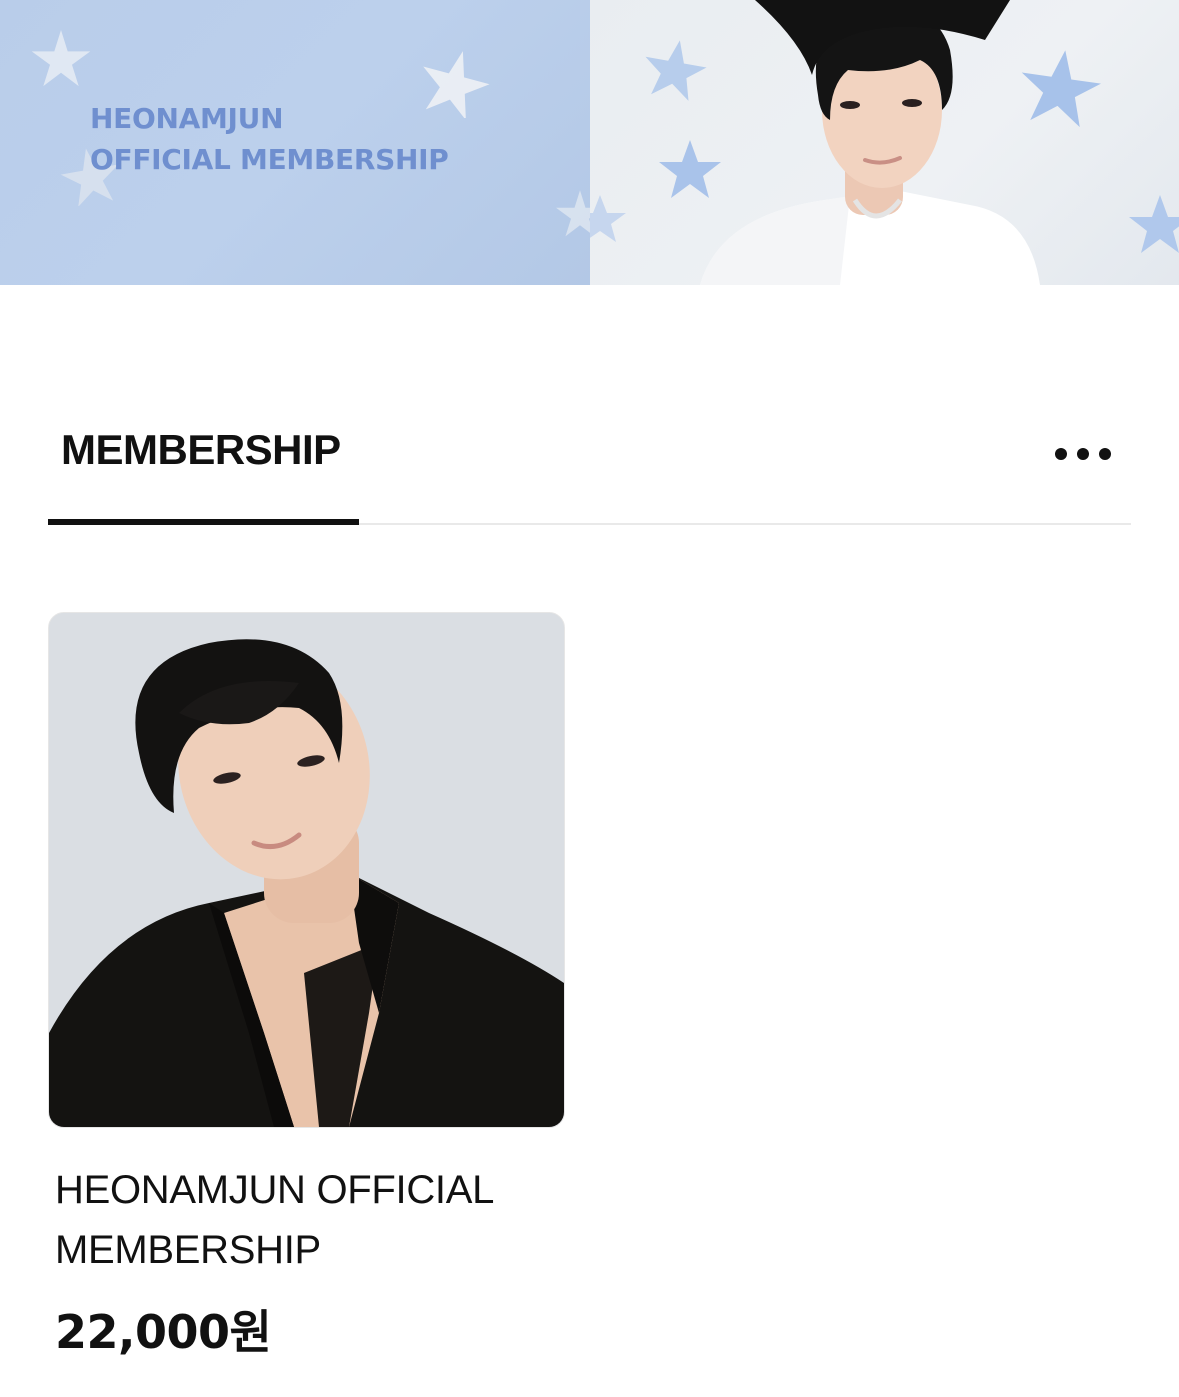 This screenshot has height=1397, width=1179. What do you see at coordinates (315, 1220) in the screenshot?
I see `product-title: HEONAMJUN OFFICIAL MEMBERSHIP` at bounding box center [315, 1220].